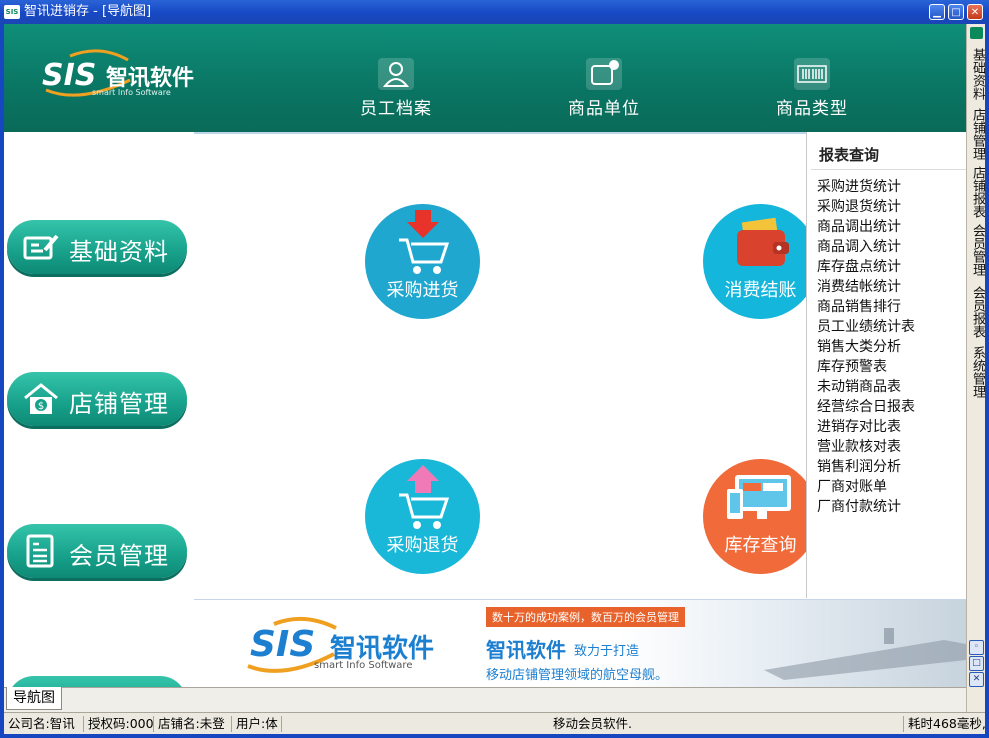  I want to click on logo-sub: smart Info Software, so click(131, 92).